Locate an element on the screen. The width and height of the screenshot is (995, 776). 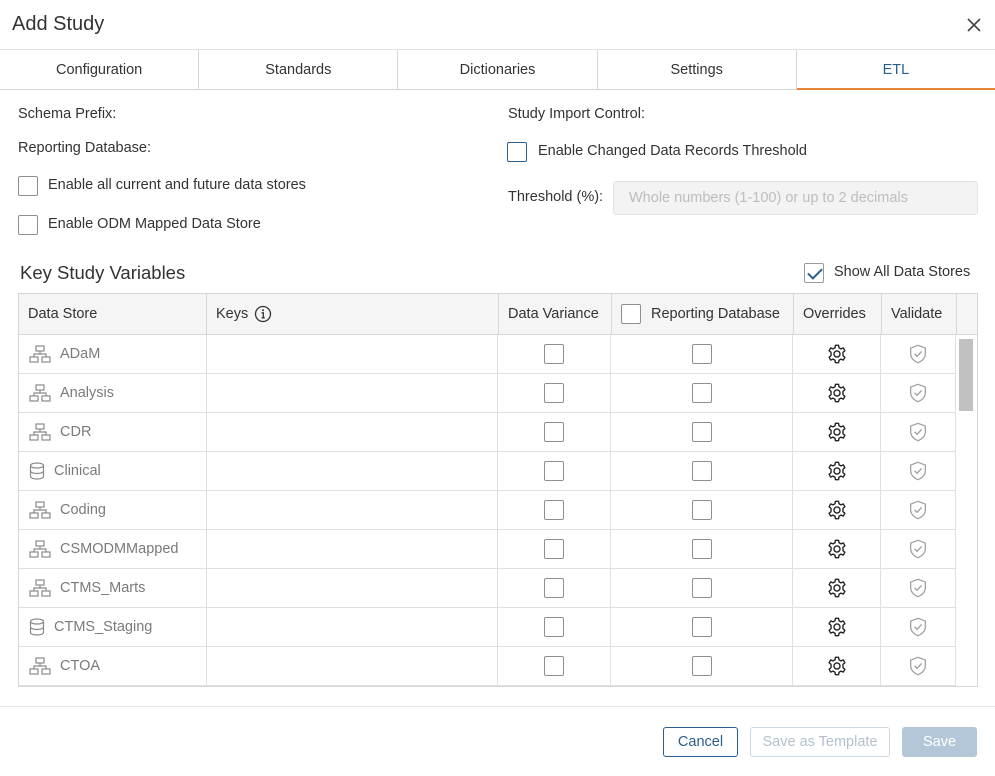
table-row: CSMODMMapped is located at coordinates (487, 549).